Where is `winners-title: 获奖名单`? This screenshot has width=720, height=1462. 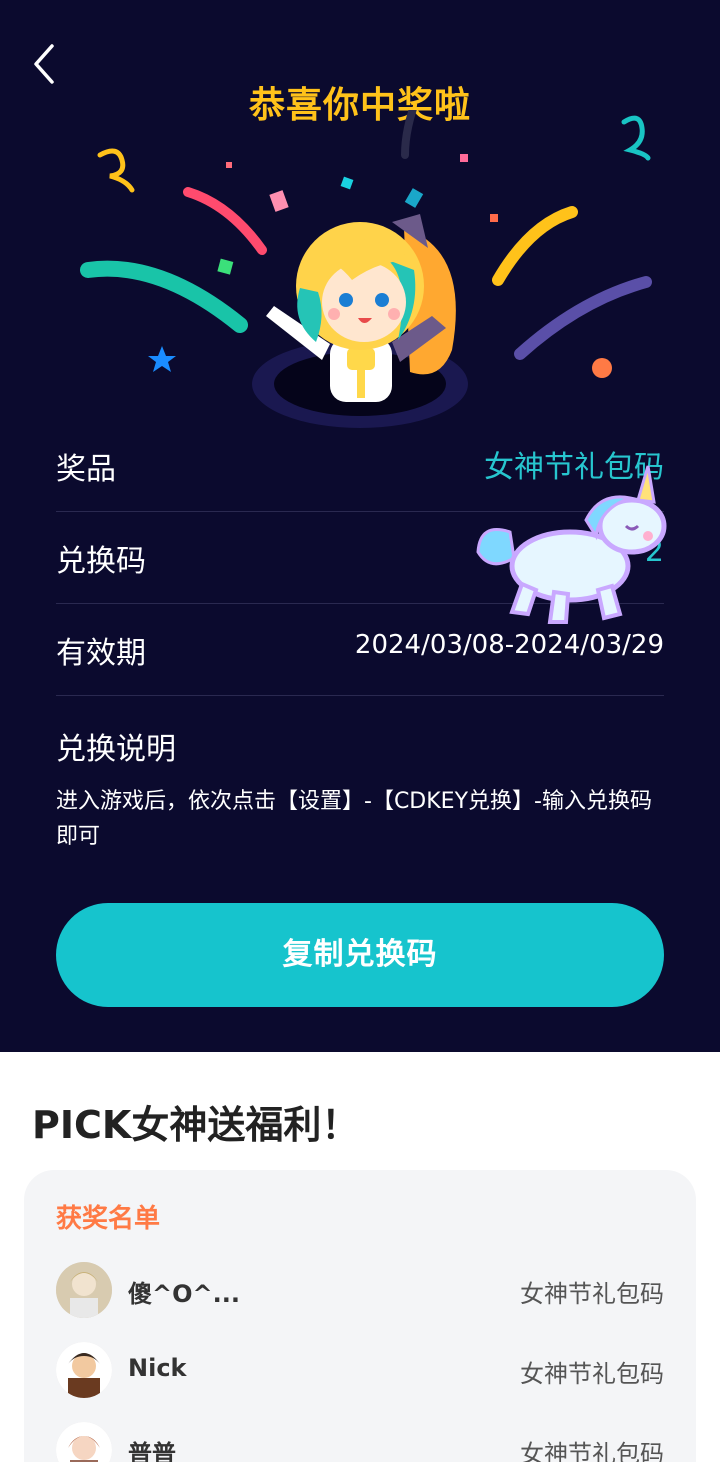
winners-title: 获奖名单 is located at coordinates (108, 1219).